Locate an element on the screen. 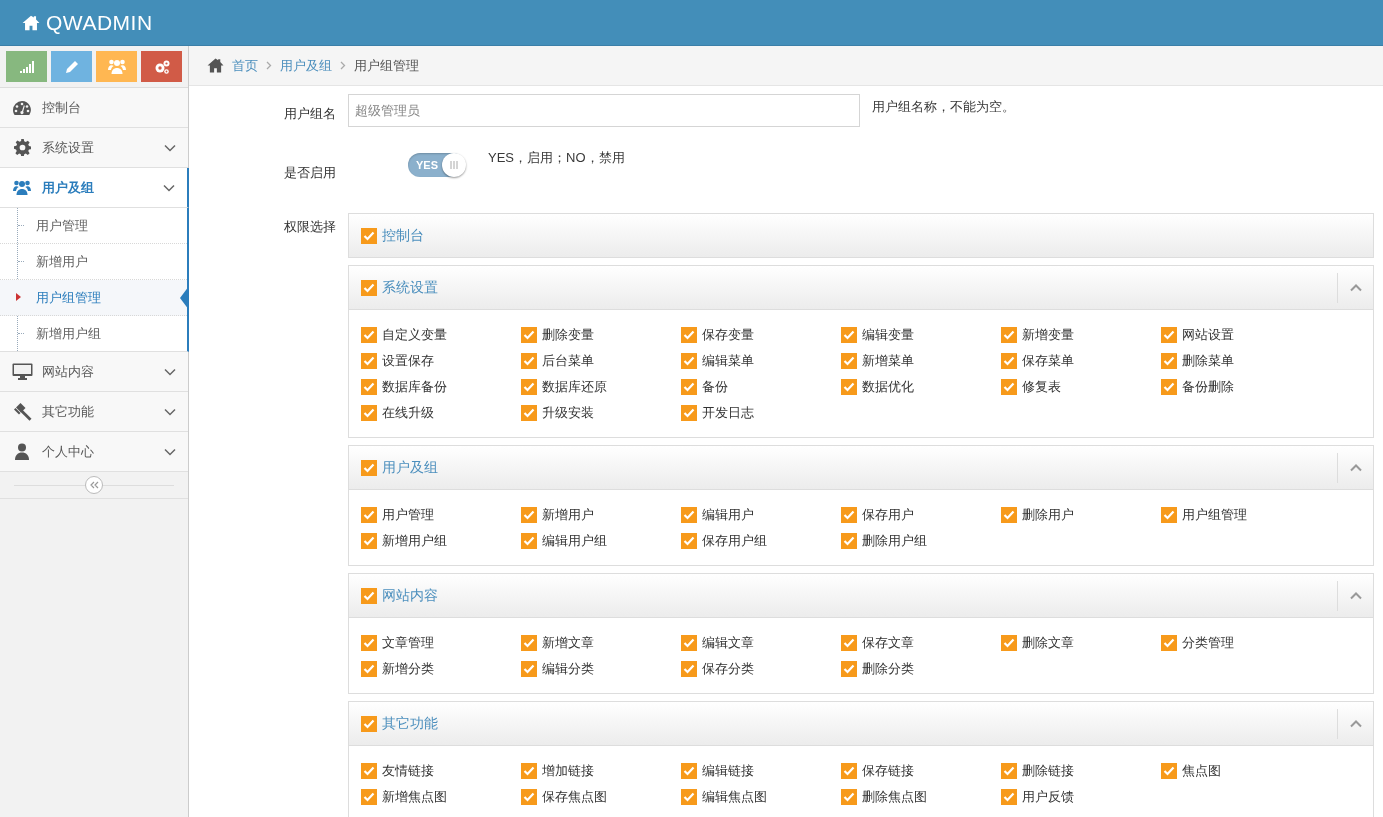 The image size is (1383, 817). submenu-item: 新增用户组 is located at coordinates (93, 333).